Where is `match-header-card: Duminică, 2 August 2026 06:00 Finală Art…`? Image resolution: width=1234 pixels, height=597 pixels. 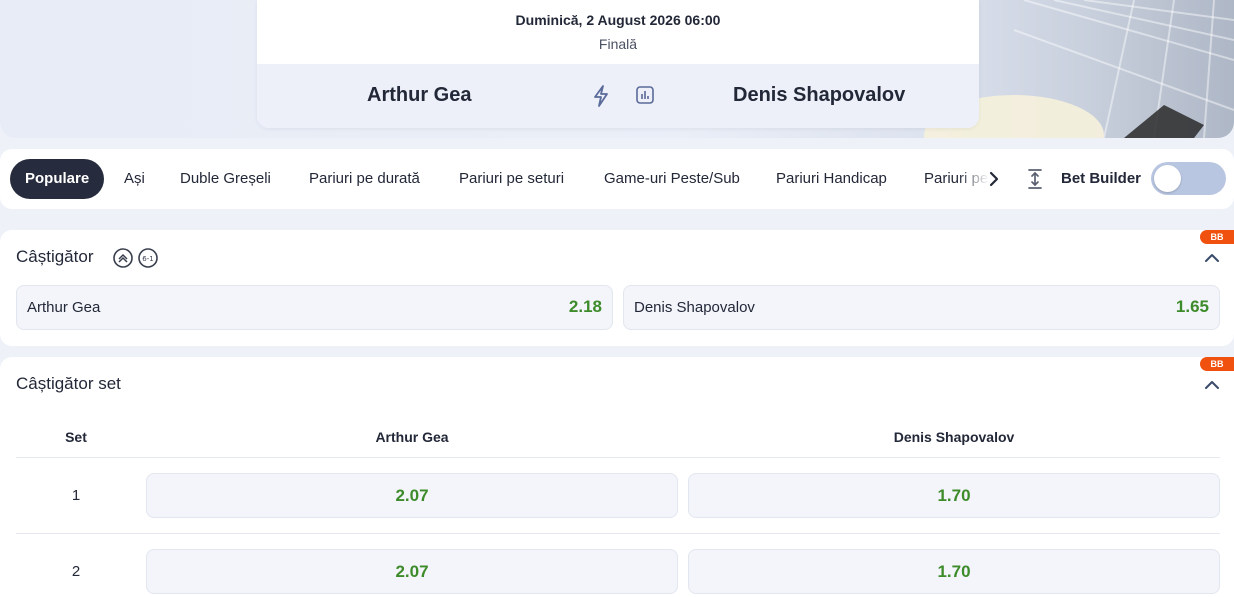 match-header-card: Duminică, 2 August 2026 06:00 Finală Art… is located at coordinates (618, 64).